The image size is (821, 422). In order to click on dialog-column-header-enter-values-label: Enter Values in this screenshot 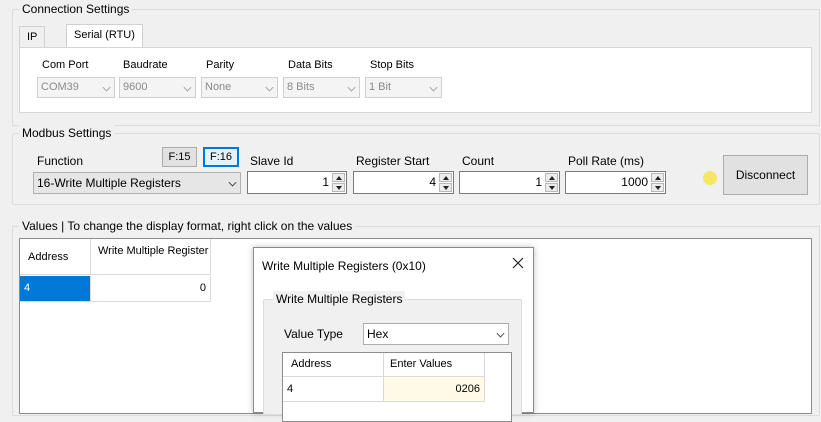, I will do `click(421, 364)`.